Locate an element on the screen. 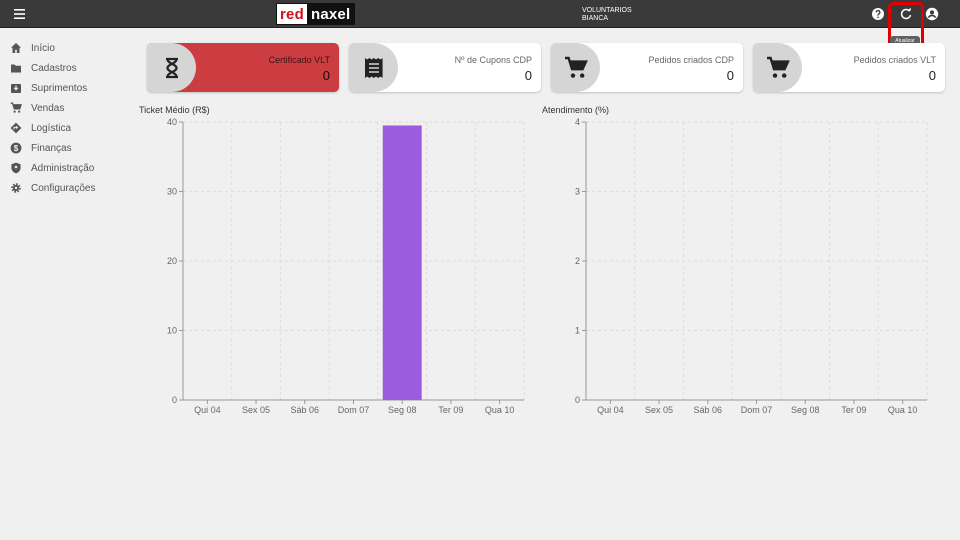  help-icon is located at coordinates (878, 14).